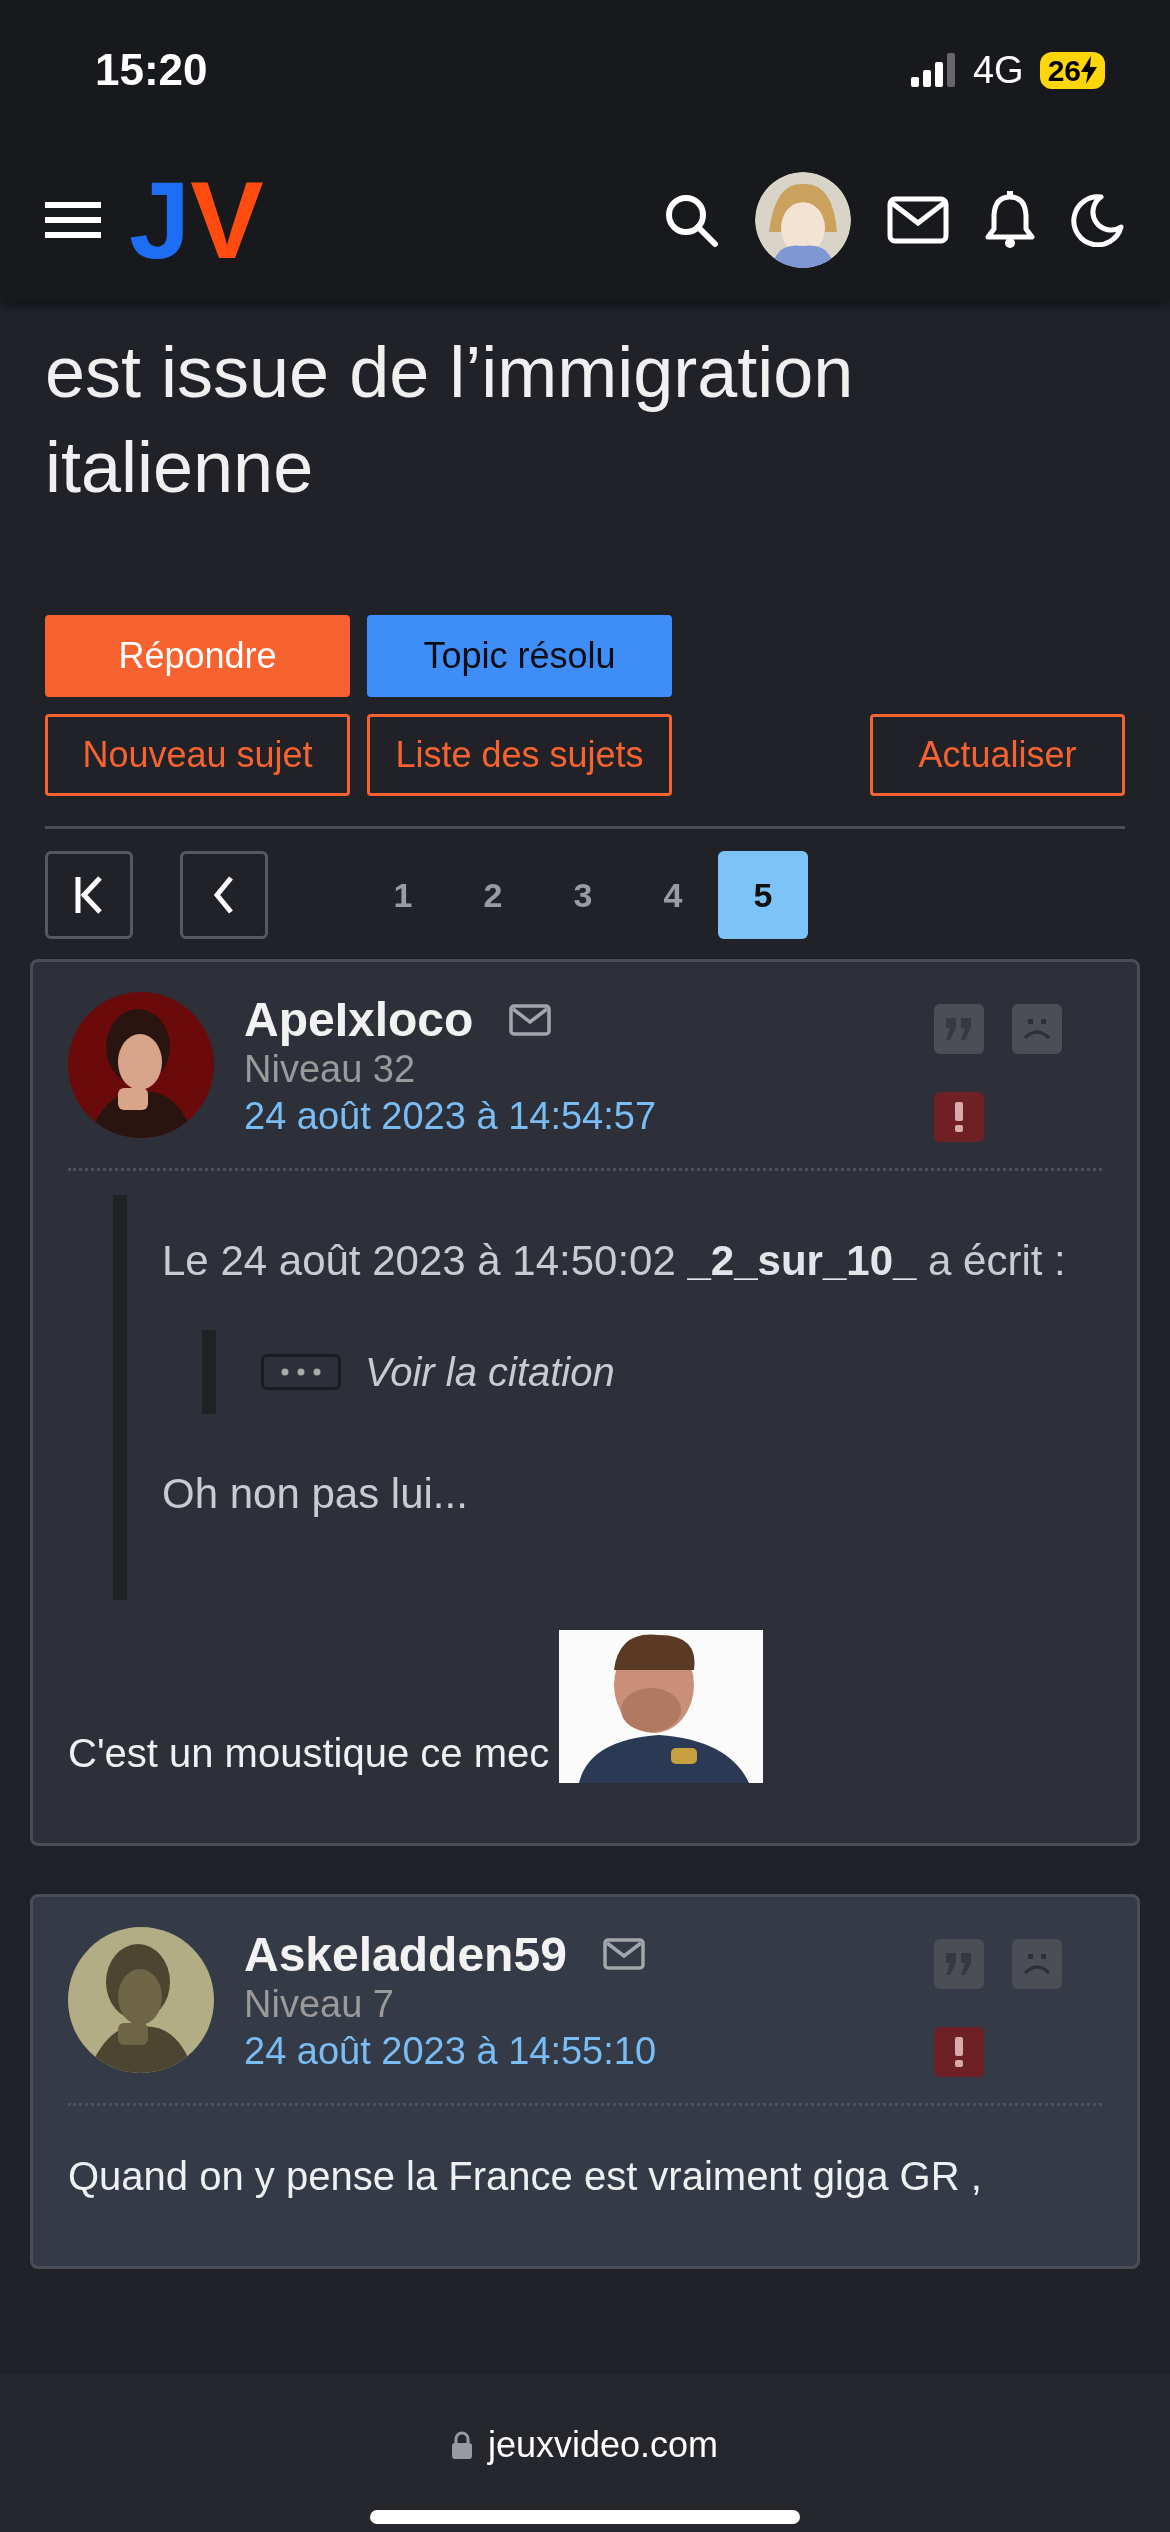  What do you see at coordinates (403, 895) in the screenshot?
I see `page-link: 1` at bounding box center [403, 895].